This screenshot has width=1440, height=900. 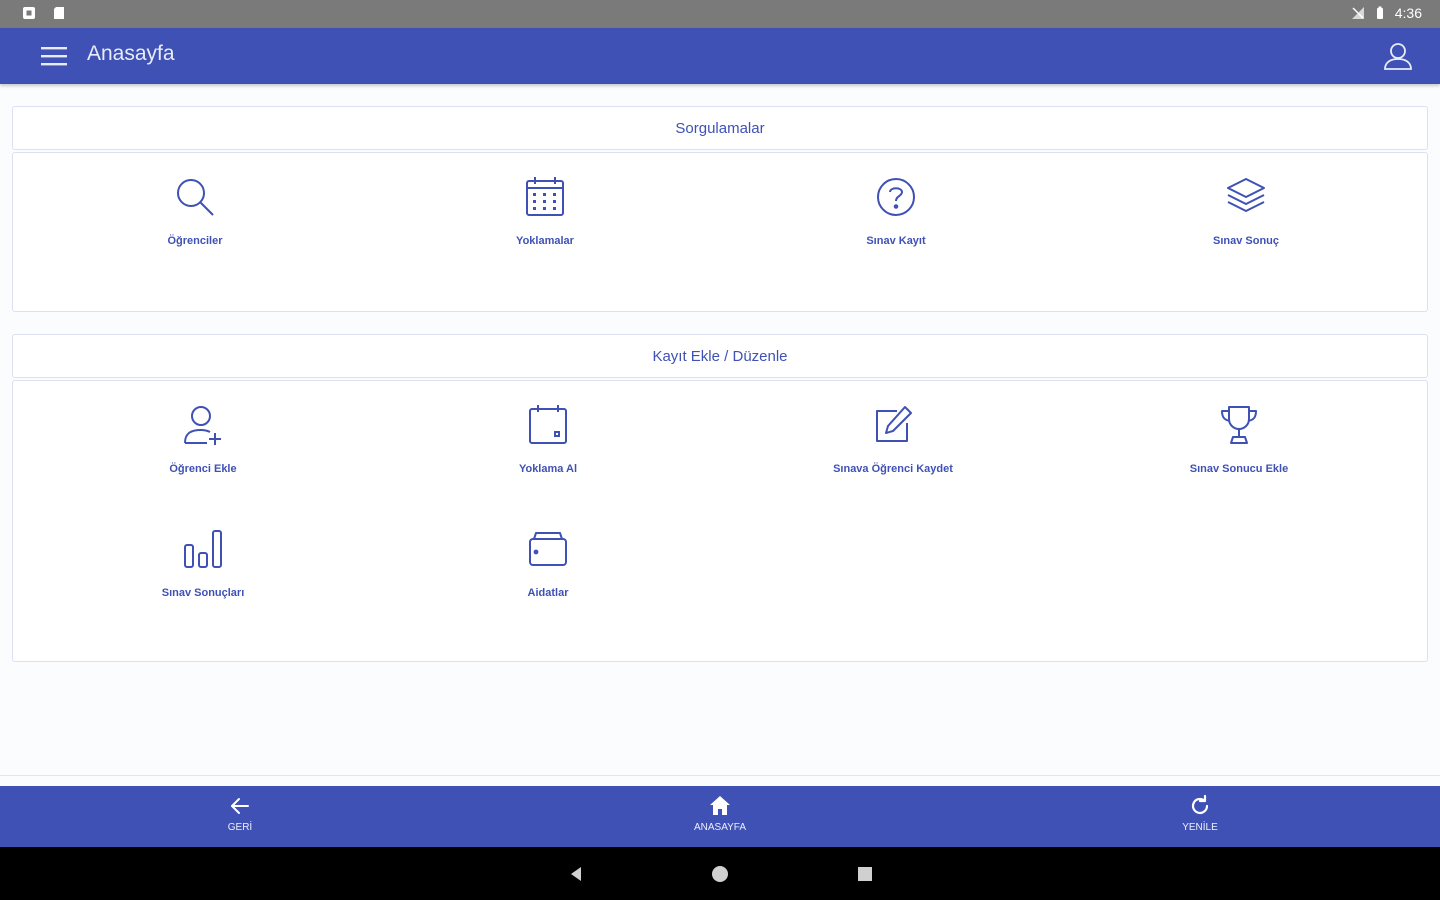 What do you see at coordinates (545, 241) in the screenshot?
I see `tile-label: Yoklamalar` at bounding box center [545, 241].